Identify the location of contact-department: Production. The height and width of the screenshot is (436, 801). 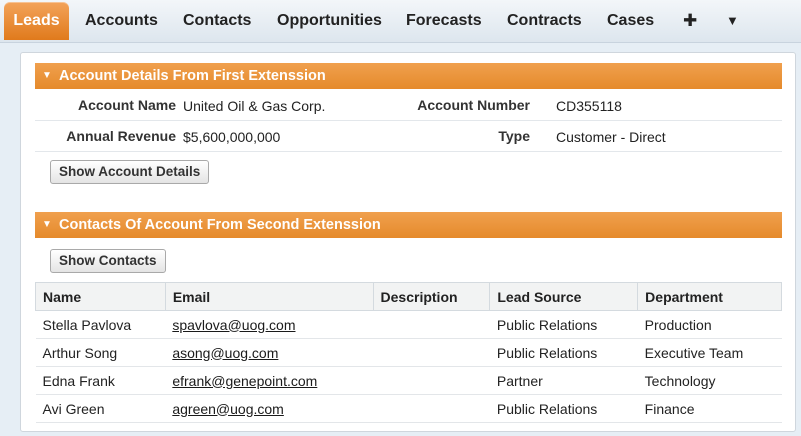
(709, 324).